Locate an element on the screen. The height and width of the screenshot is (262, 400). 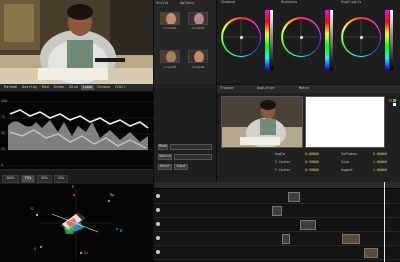
shadows-wheel is located at coordinates (241, 37).